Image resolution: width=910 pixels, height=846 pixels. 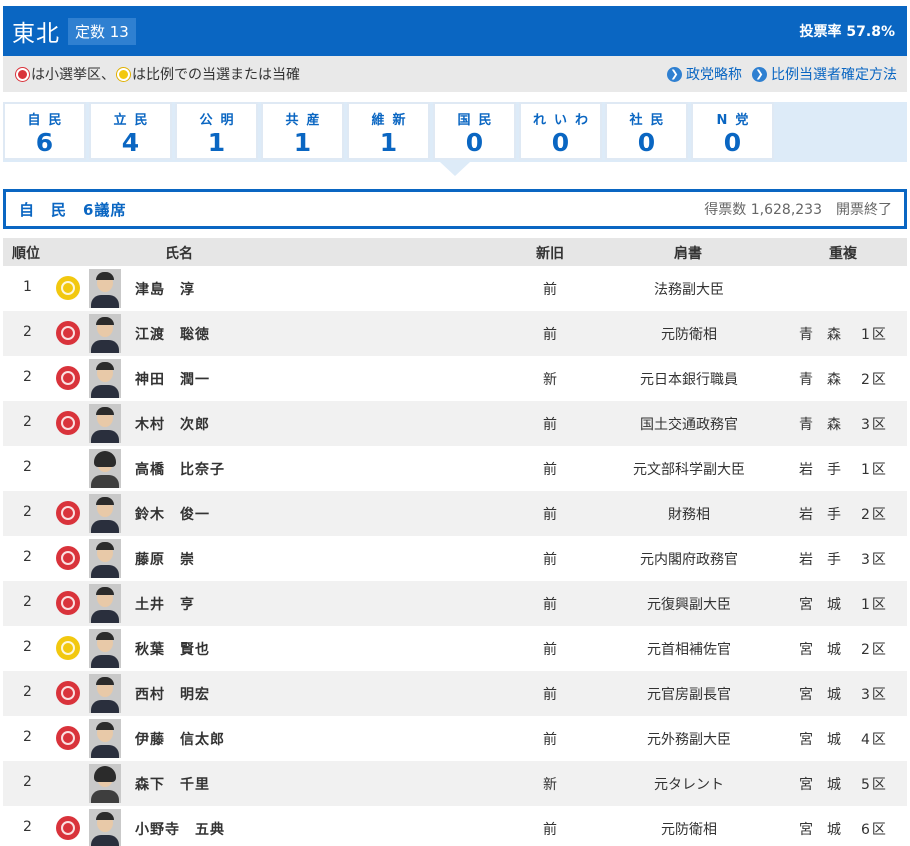 What do you see at coordinates (455, 333) in the screenshot?
I see `table-row: 2 江渡 聡徳前元防衛相 青森 1区` at bounding box center [455, 333].